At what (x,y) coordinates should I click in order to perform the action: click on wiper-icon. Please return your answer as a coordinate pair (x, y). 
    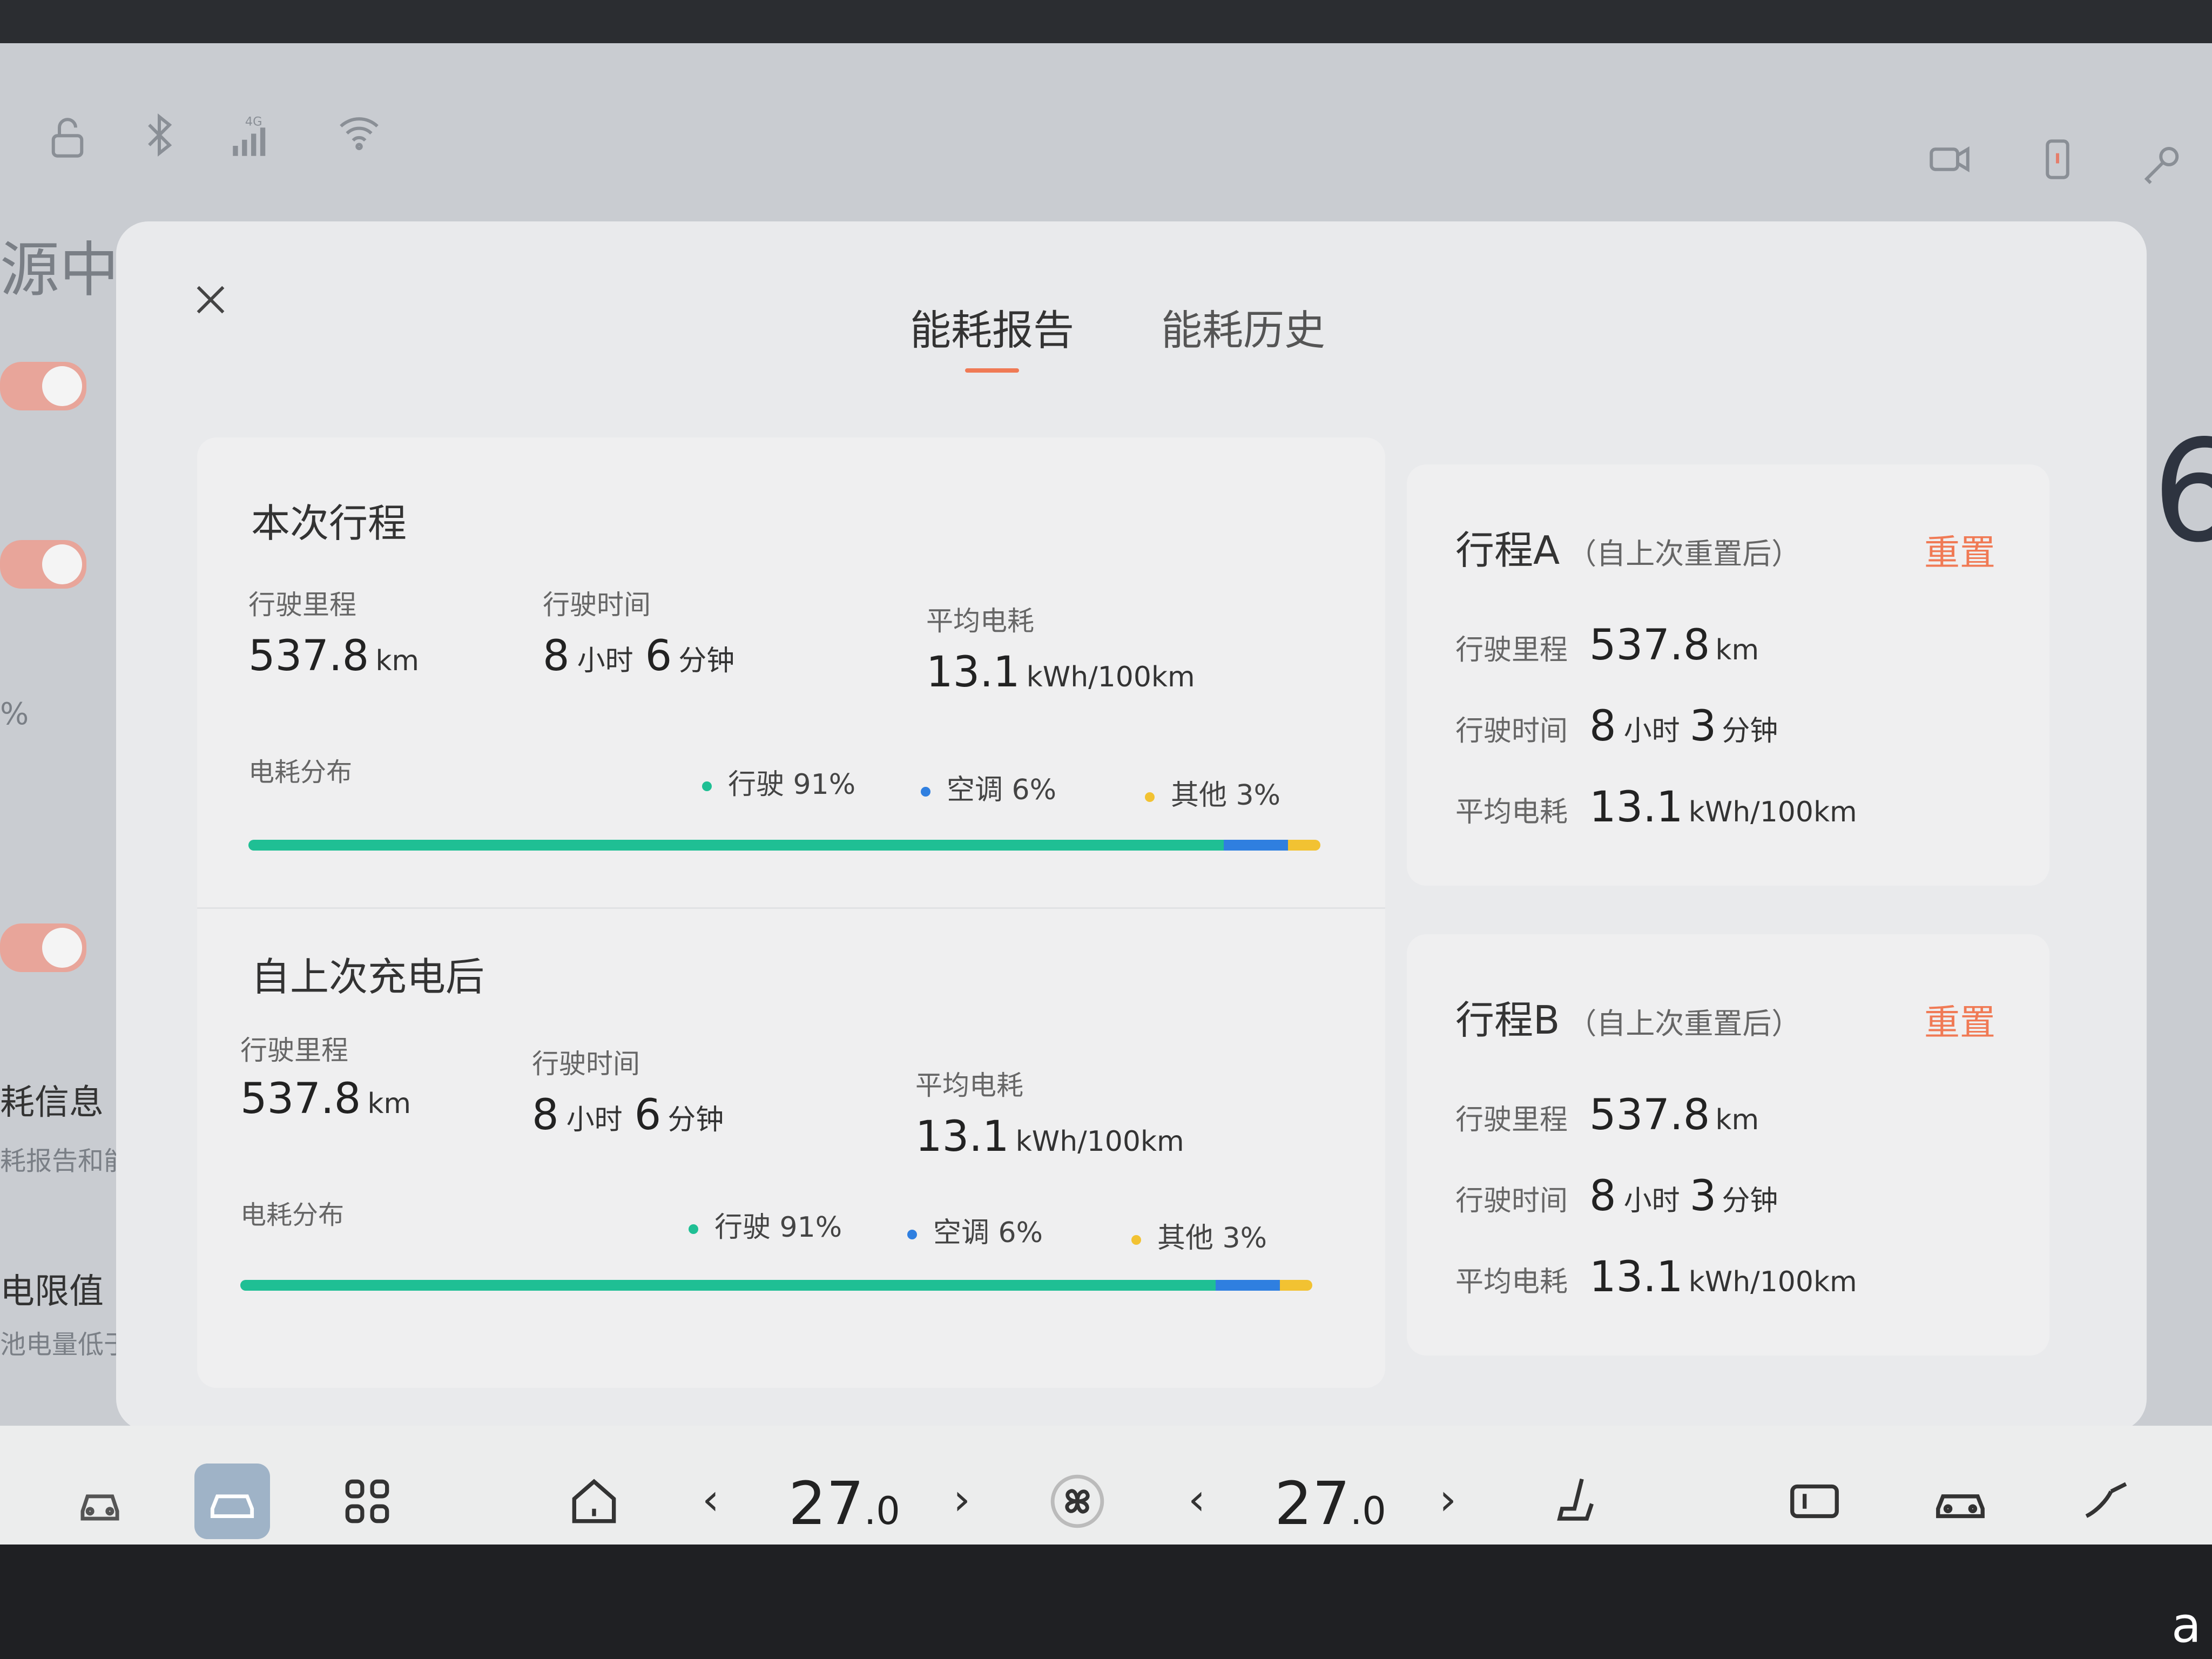
    Looking at the image, I should click on (2106, 1501).